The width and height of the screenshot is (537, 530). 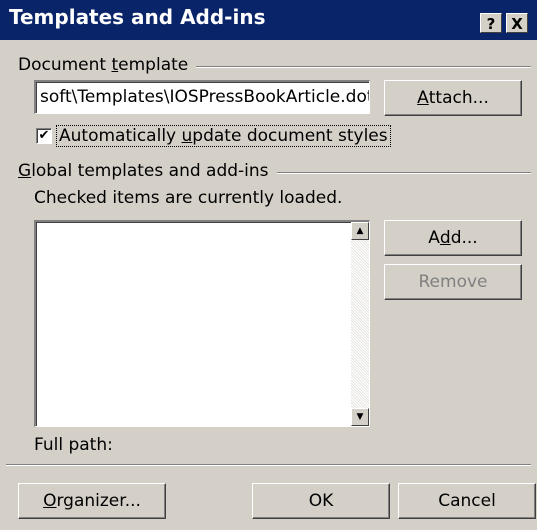 What do you see at coordinates (137, 17) in the screenshot?
I see `window-title: Templates and Add-ins` at bounding box center [137, 17].